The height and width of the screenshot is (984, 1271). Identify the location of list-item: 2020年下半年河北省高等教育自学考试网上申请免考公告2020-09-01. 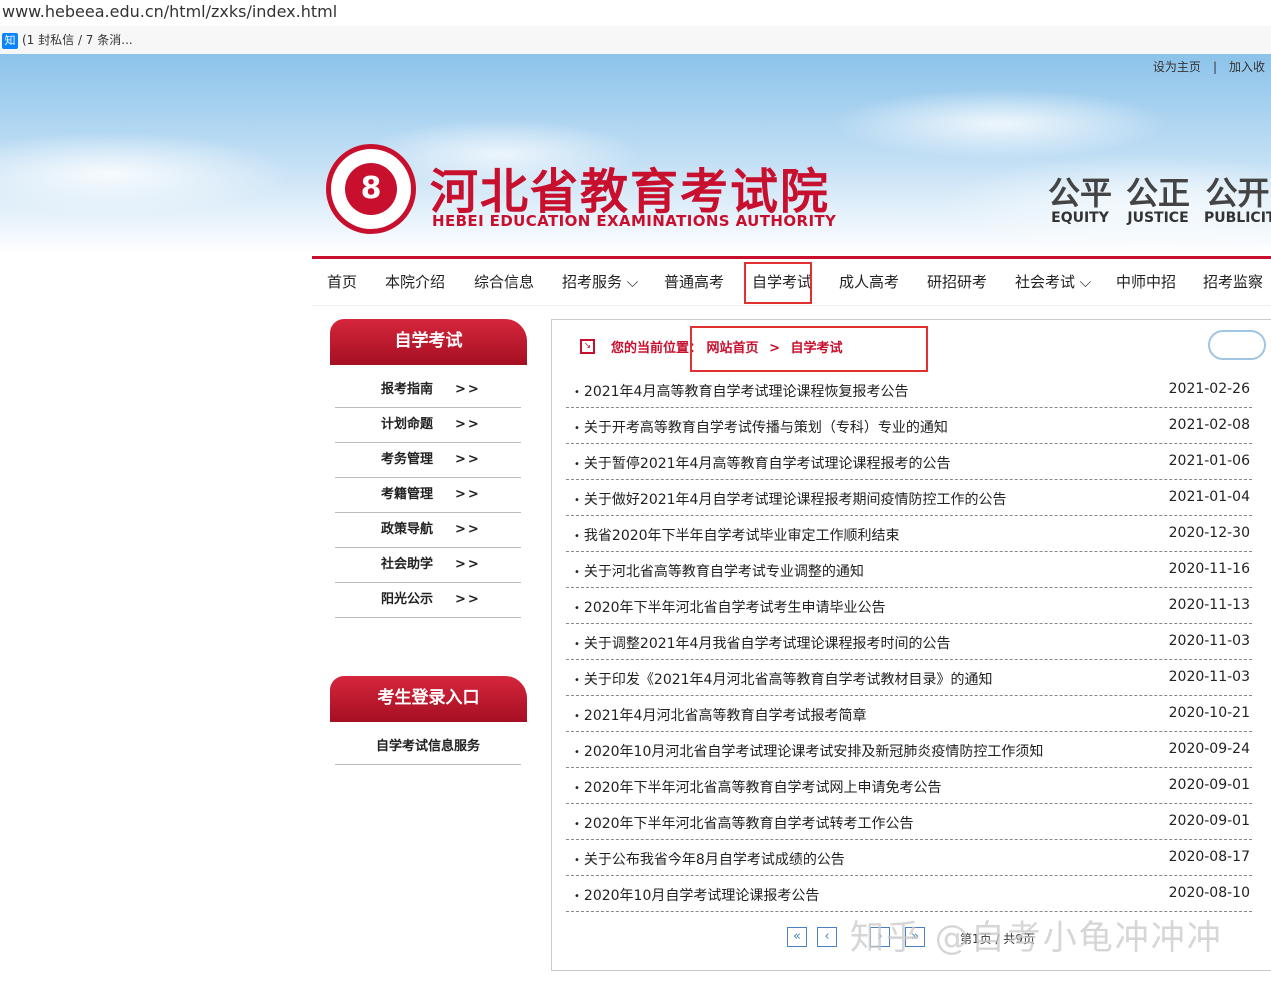
(909, 786).